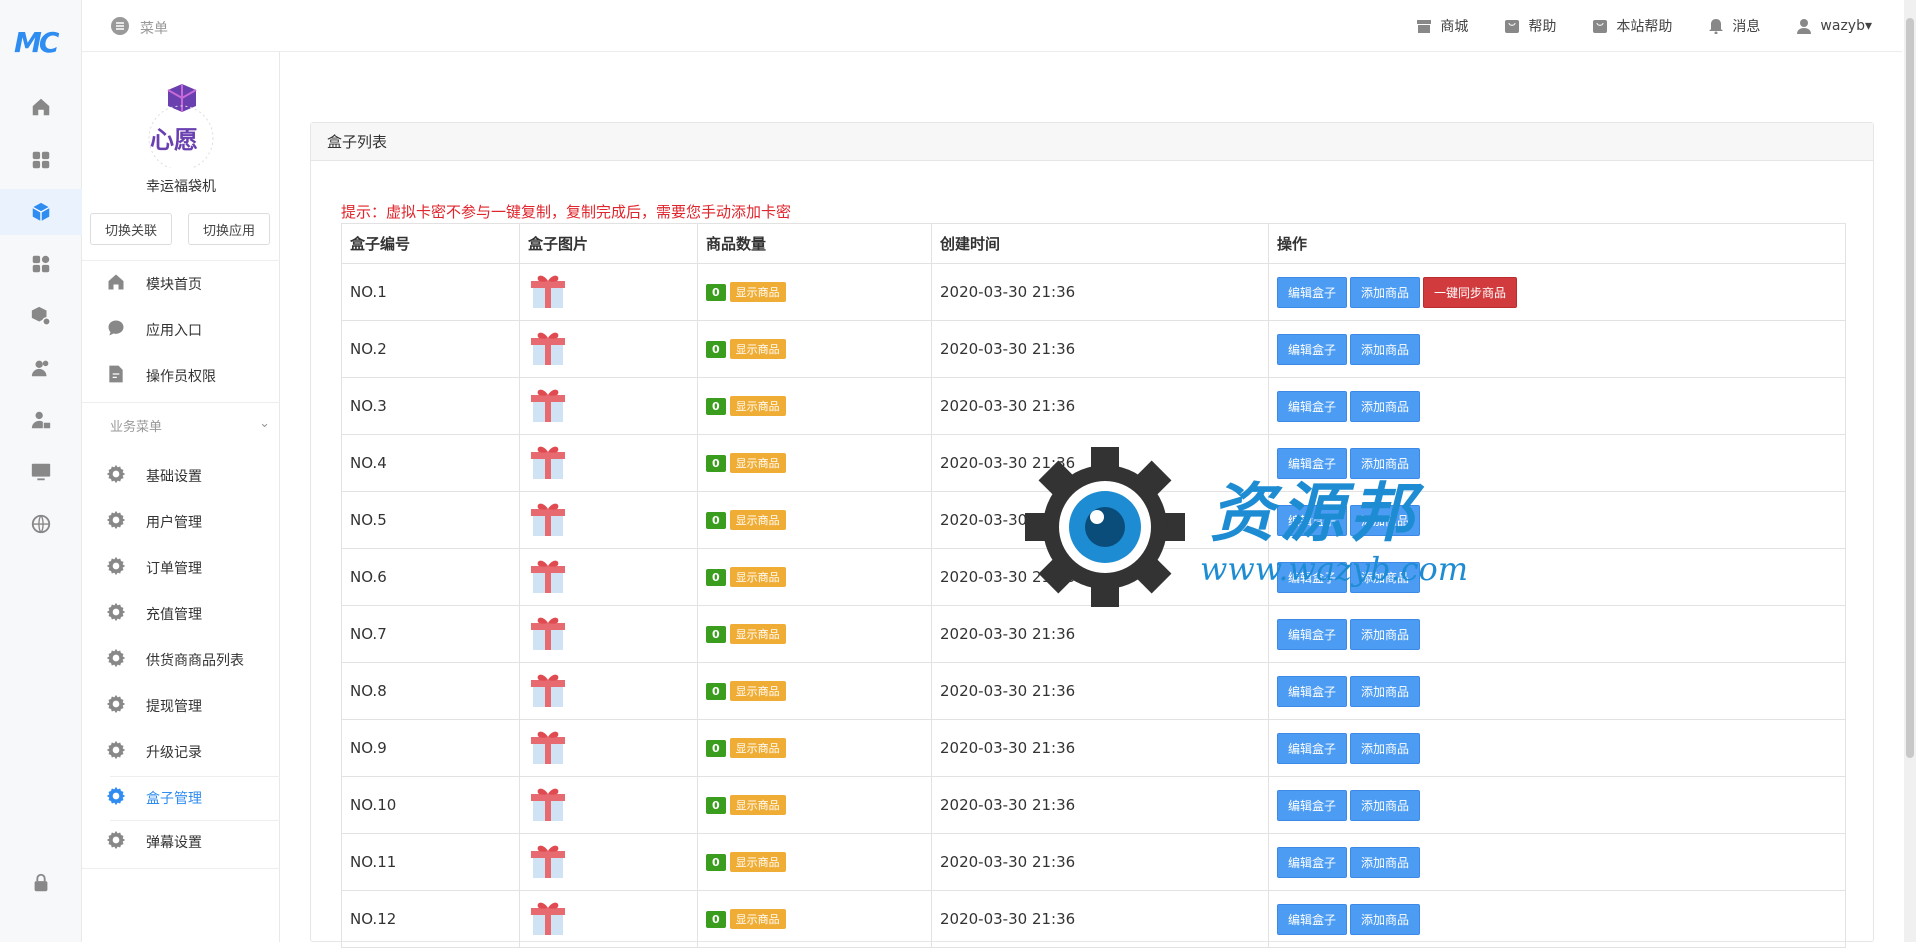 This screenshot has width=1920, height=948. What do you see at coordinates (430, 520) in the screenshot?
I see `box-no: NO.5` at bounding box center [430, 520].